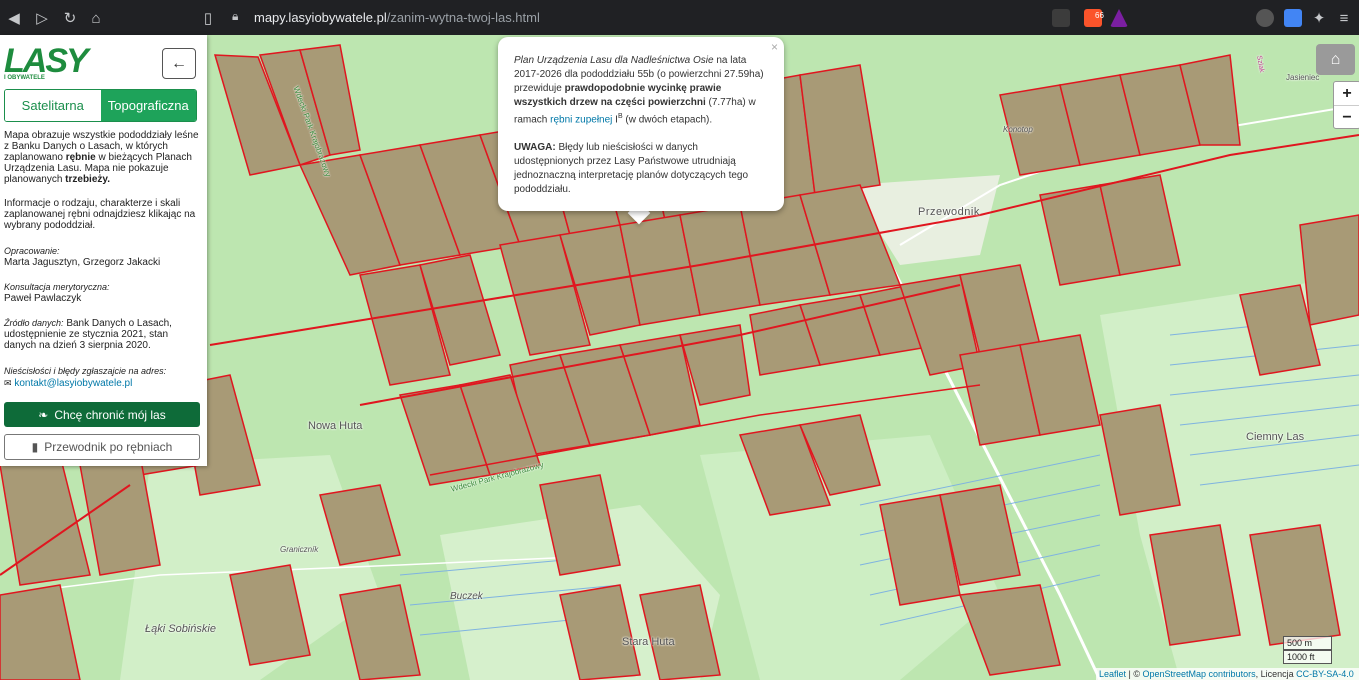 The height and width of the screenshot is (680, 1359). I want to click on reset-view-button: ⌂, so click(1335, 59).